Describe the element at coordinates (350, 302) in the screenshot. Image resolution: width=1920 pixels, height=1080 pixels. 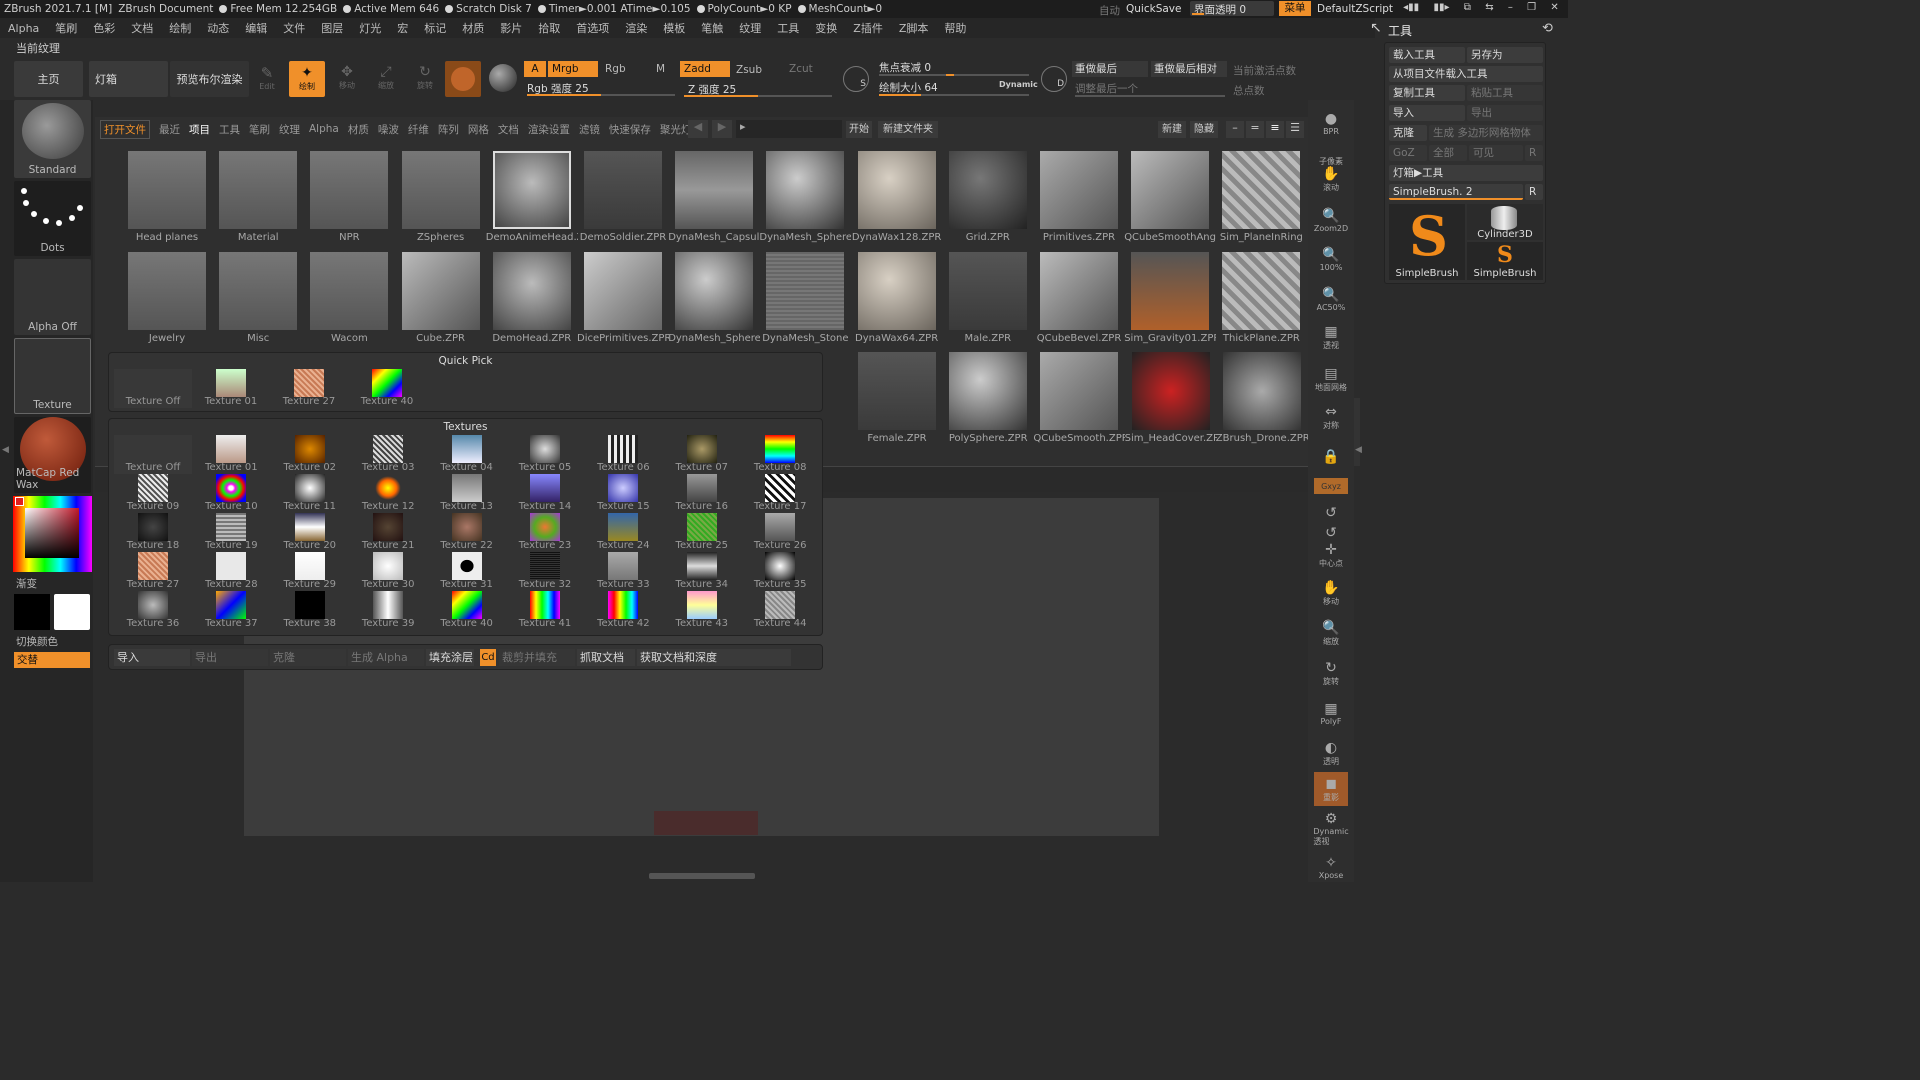
I see `lightbox-item: Wacom` at that location.